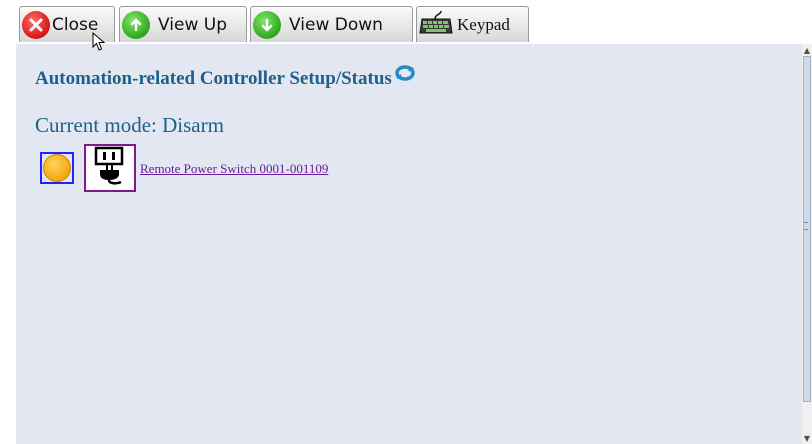 The height and width of the screenshot is (444, 812). I want to click on keypad-button: Keypad, so click(472, 24).